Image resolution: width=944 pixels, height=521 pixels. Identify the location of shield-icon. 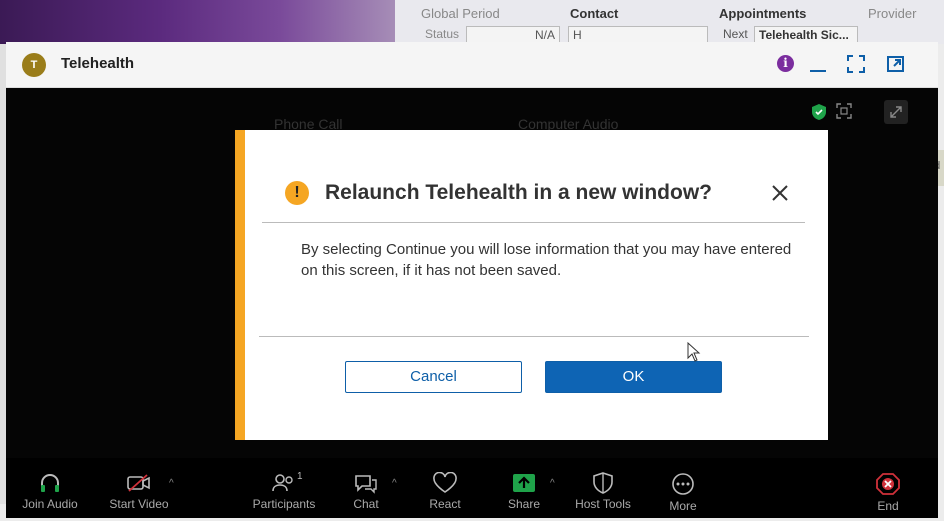
(603, 483).